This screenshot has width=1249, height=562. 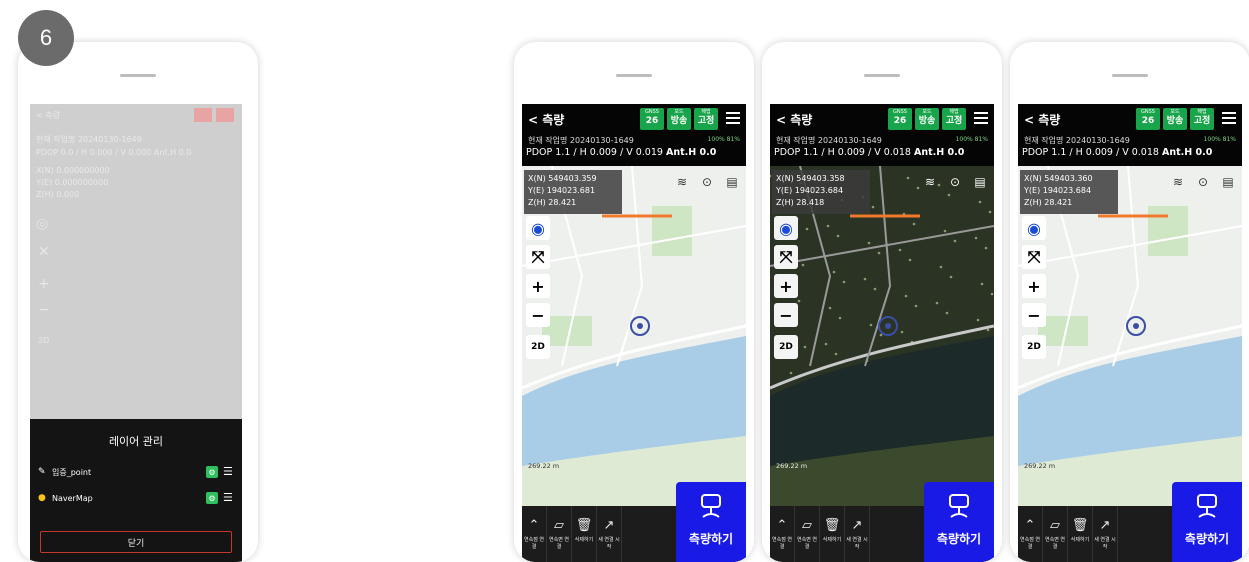 I want to click on layer-item: ✎ 입증_point ⚙ ☰, so click(x=136, y=472).